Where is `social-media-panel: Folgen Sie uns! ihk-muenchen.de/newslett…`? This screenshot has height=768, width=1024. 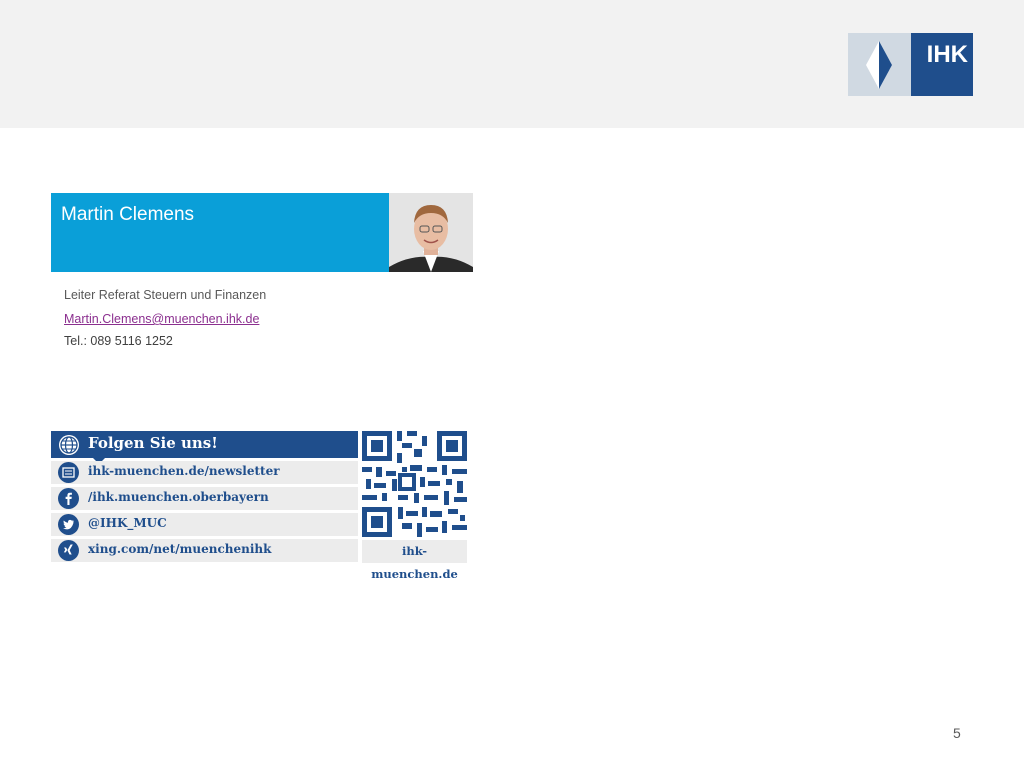
social-media-panel: Folgen Sie uns! ihk-muenchen.de/newslett… is located at coordinates (204, 496).